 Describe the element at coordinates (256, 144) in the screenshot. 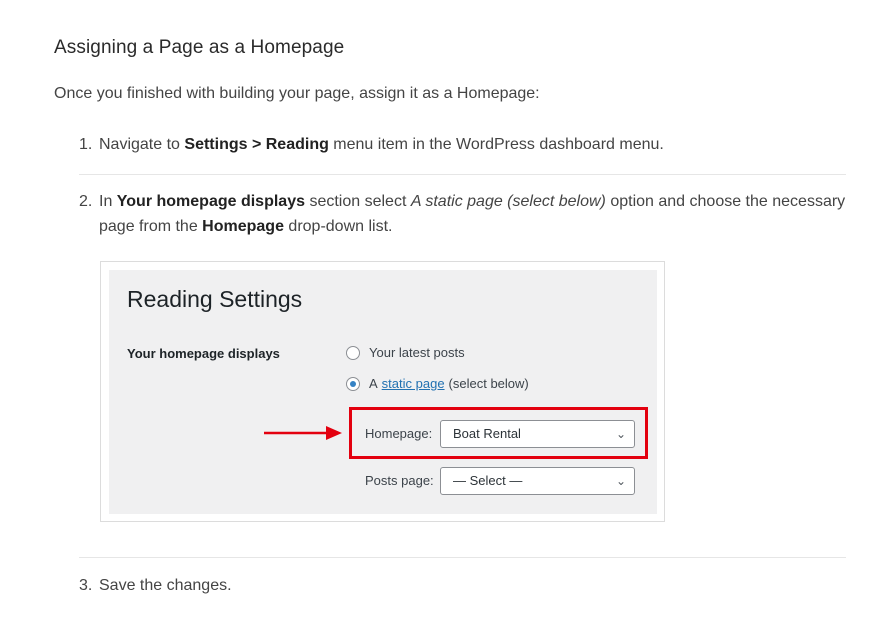

I see `step-1-emphasis: Settings > Reading` at that location.